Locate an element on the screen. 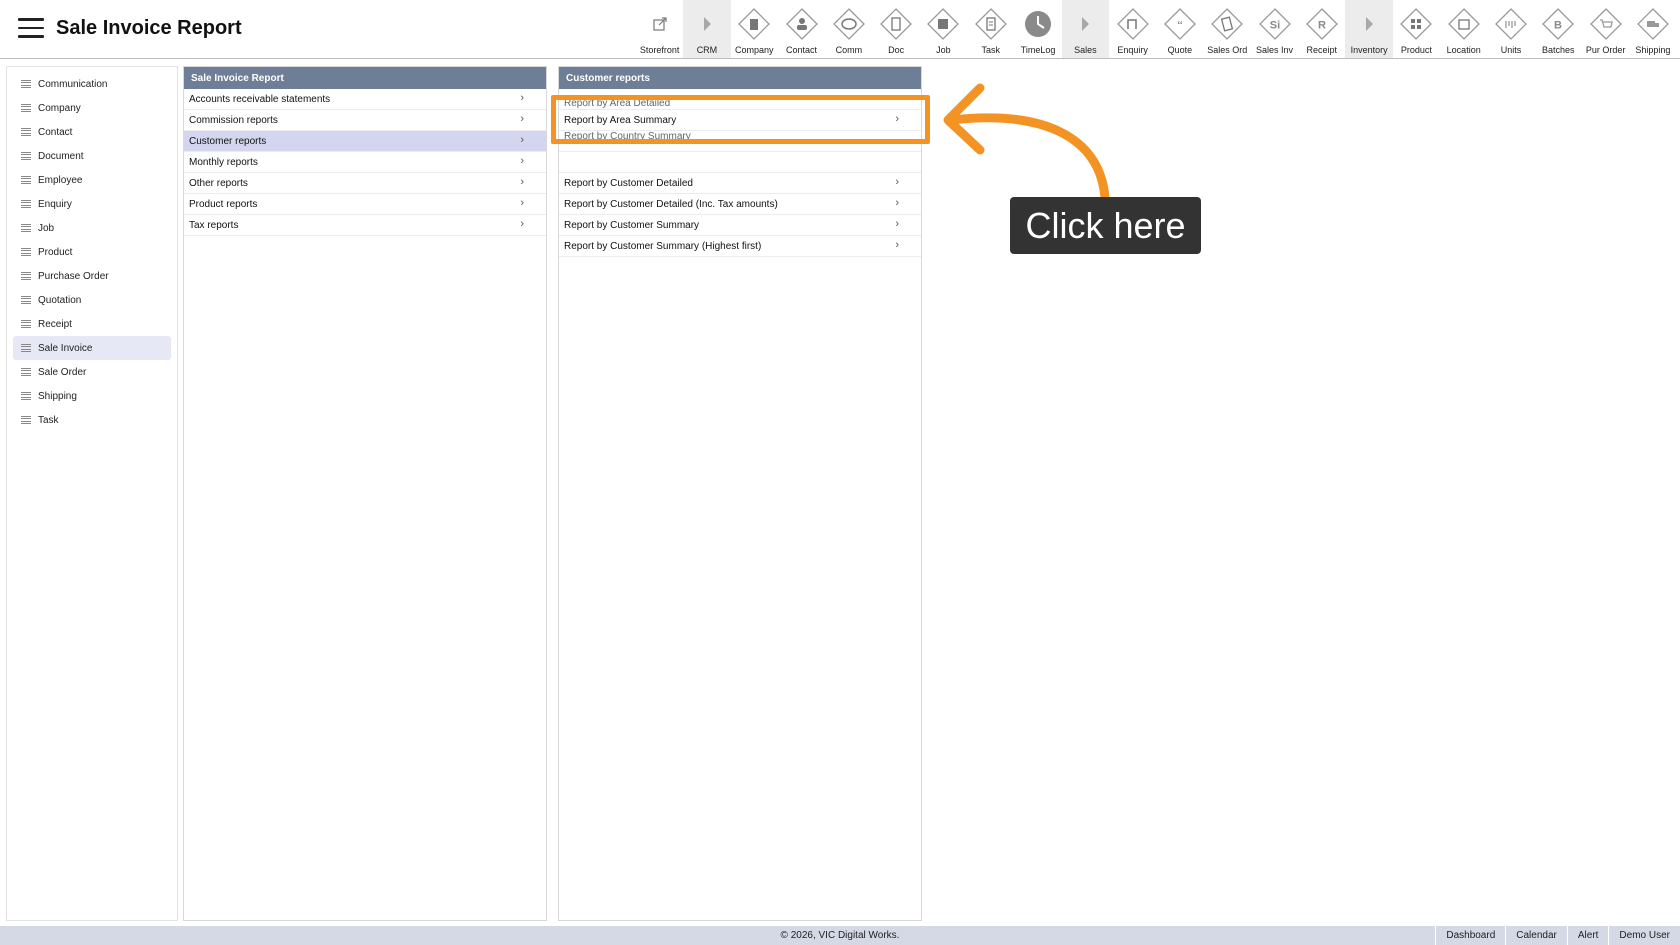 The image size is (1680, 945). toolbar-location-button: Location is located at coordinates (1463, 29).